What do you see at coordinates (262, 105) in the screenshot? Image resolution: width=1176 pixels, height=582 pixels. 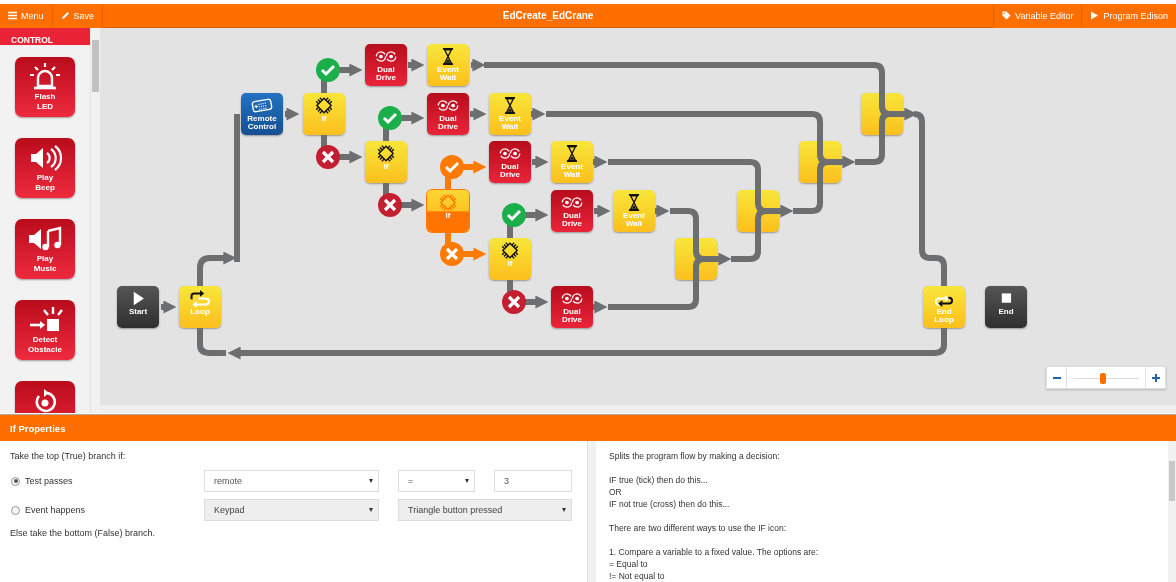 I see `remote-icon` at bounding box center [262, 105].